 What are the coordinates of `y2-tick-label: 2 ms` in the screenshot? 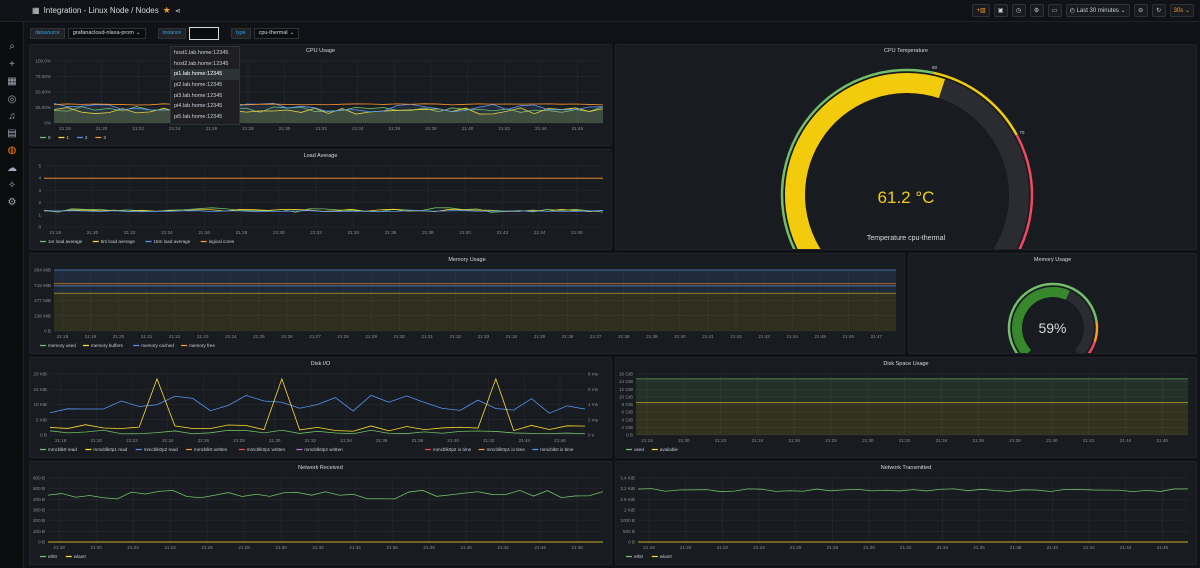 It's located at (593, 419).